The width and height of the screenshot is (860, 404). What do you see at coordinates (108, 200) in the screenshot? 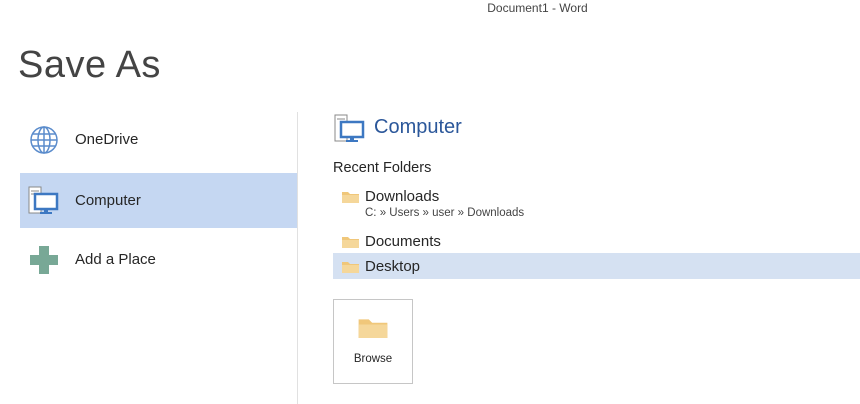
I see `nav-label: Computer` at bounding box center [108, 200].